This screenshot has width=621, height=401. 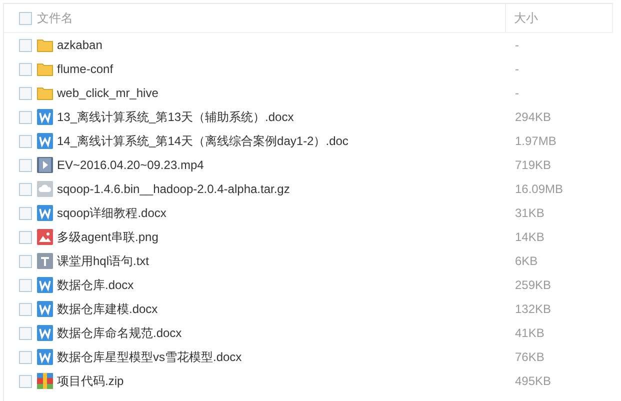 What do you see at coordinates (149, 357) in the screenshot?
I see `file-name: 数据仓库星型模型vs雪花模型.docx` at bounding box center [149, 357].